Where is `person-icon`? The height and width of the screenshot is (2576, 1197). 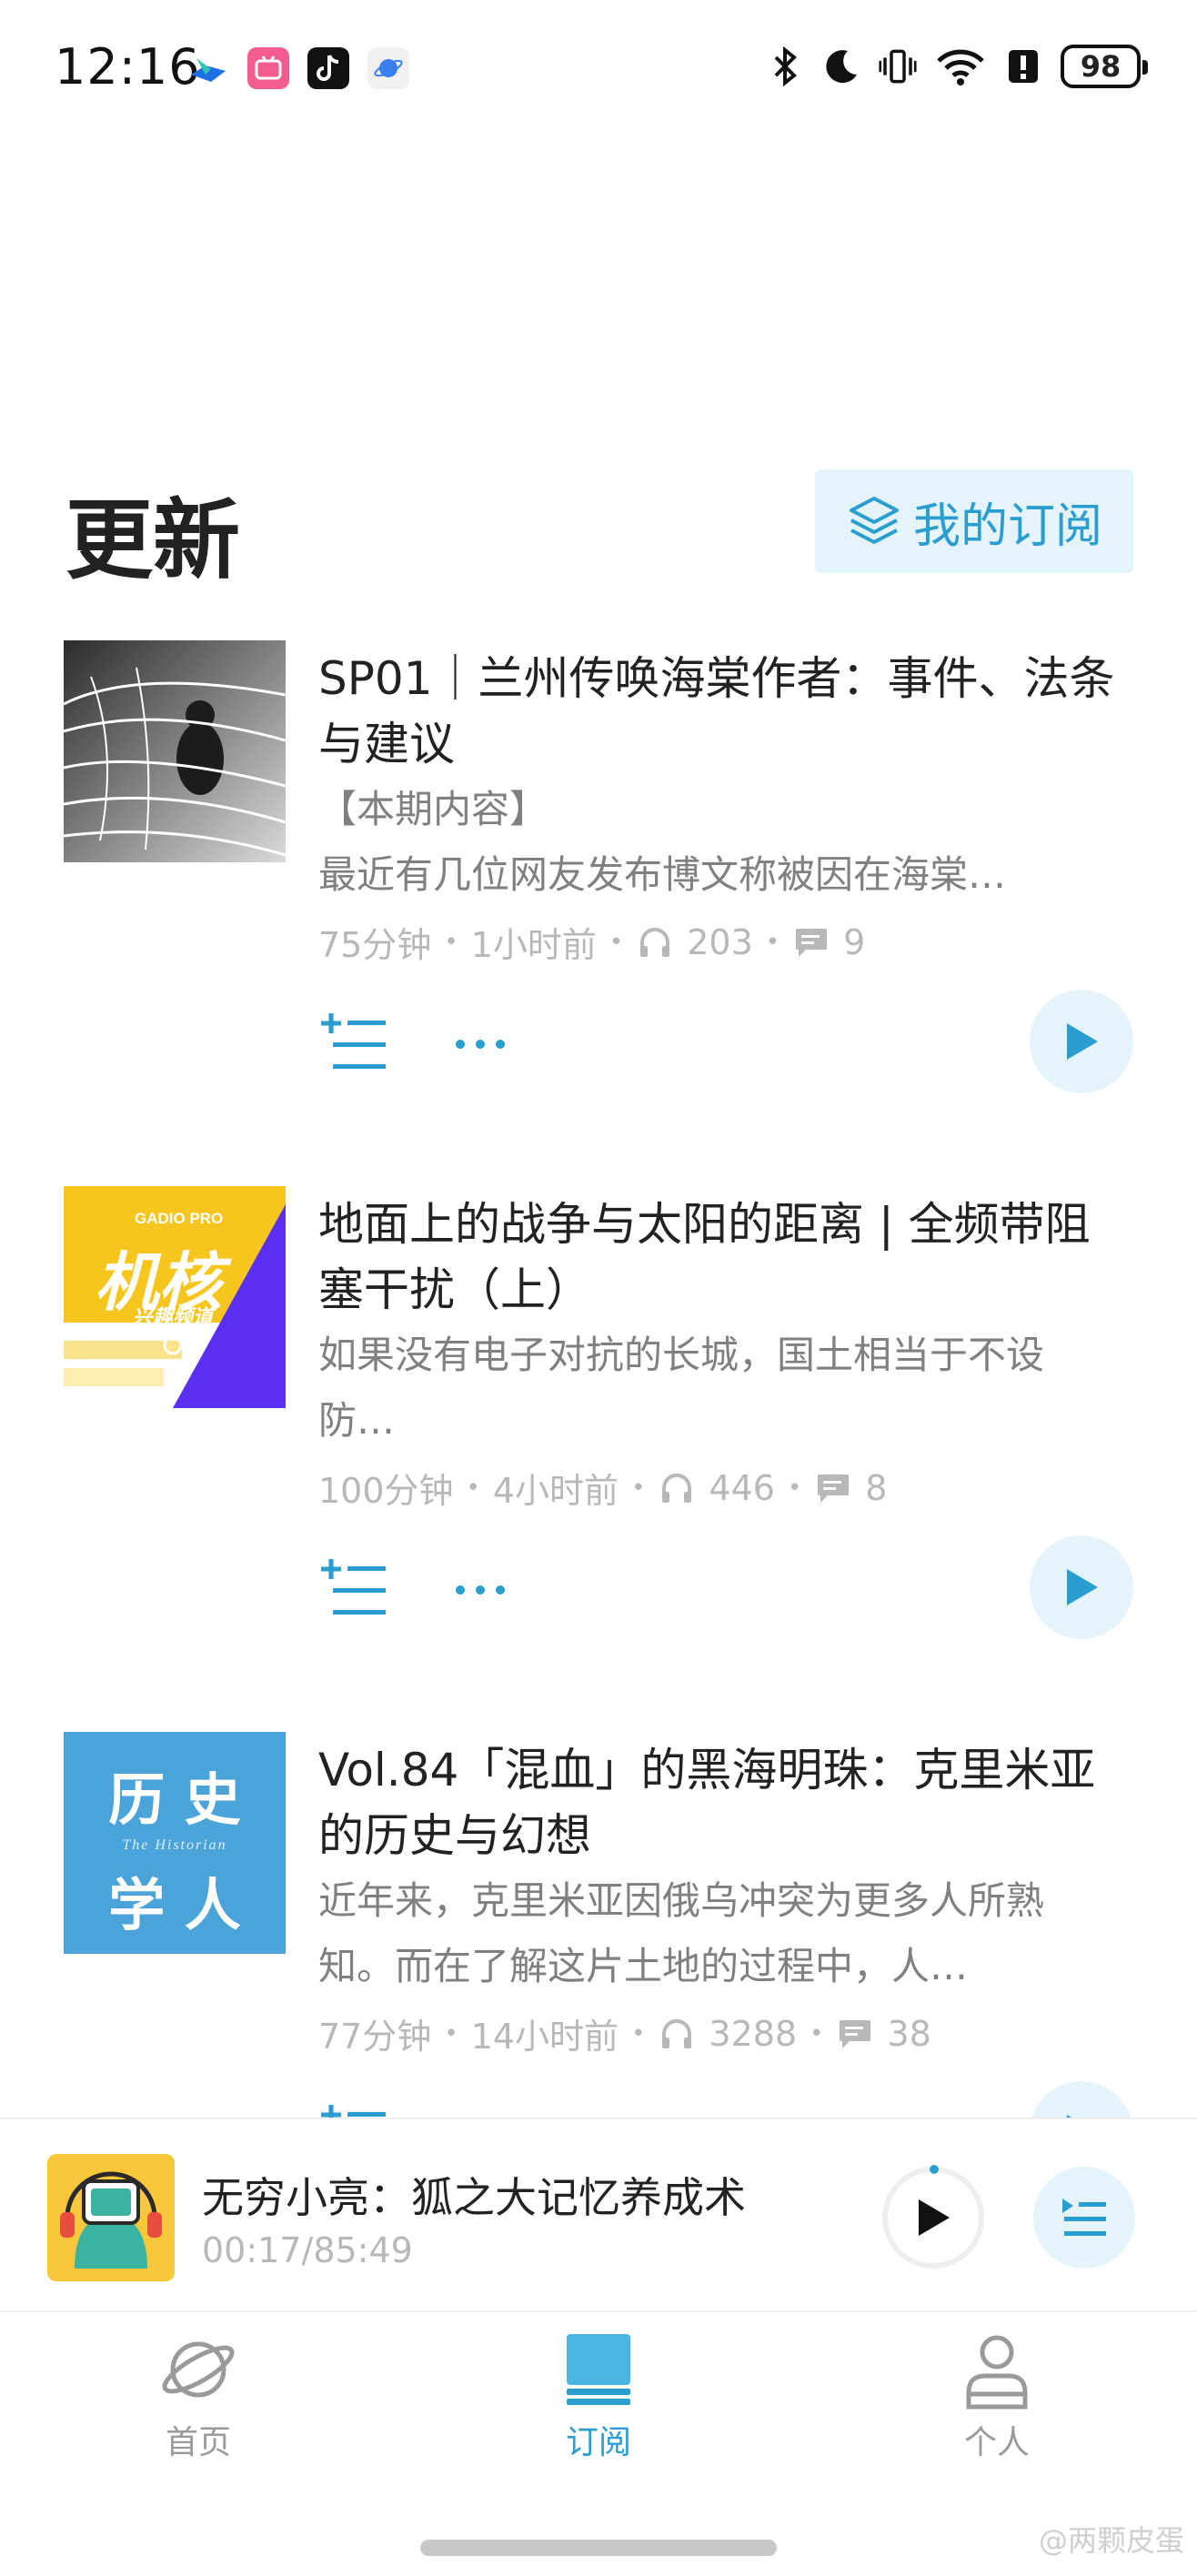
person-icon is located at coordinates (997, 2369).